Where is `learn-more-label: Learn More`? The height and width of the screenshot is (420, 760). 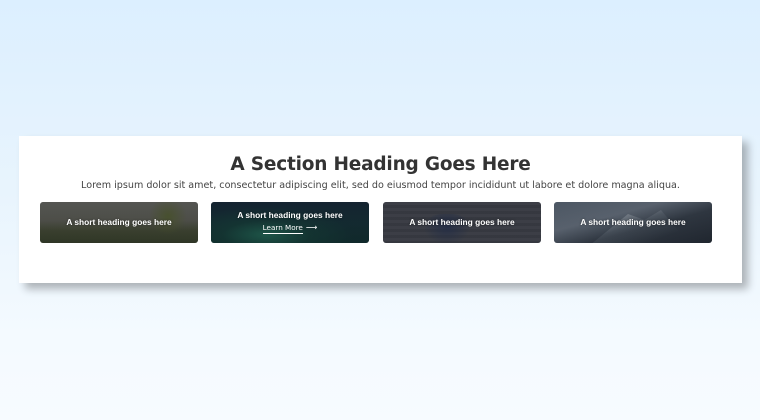
learn-more-label: Learn More is located at coordinates (282, 228).